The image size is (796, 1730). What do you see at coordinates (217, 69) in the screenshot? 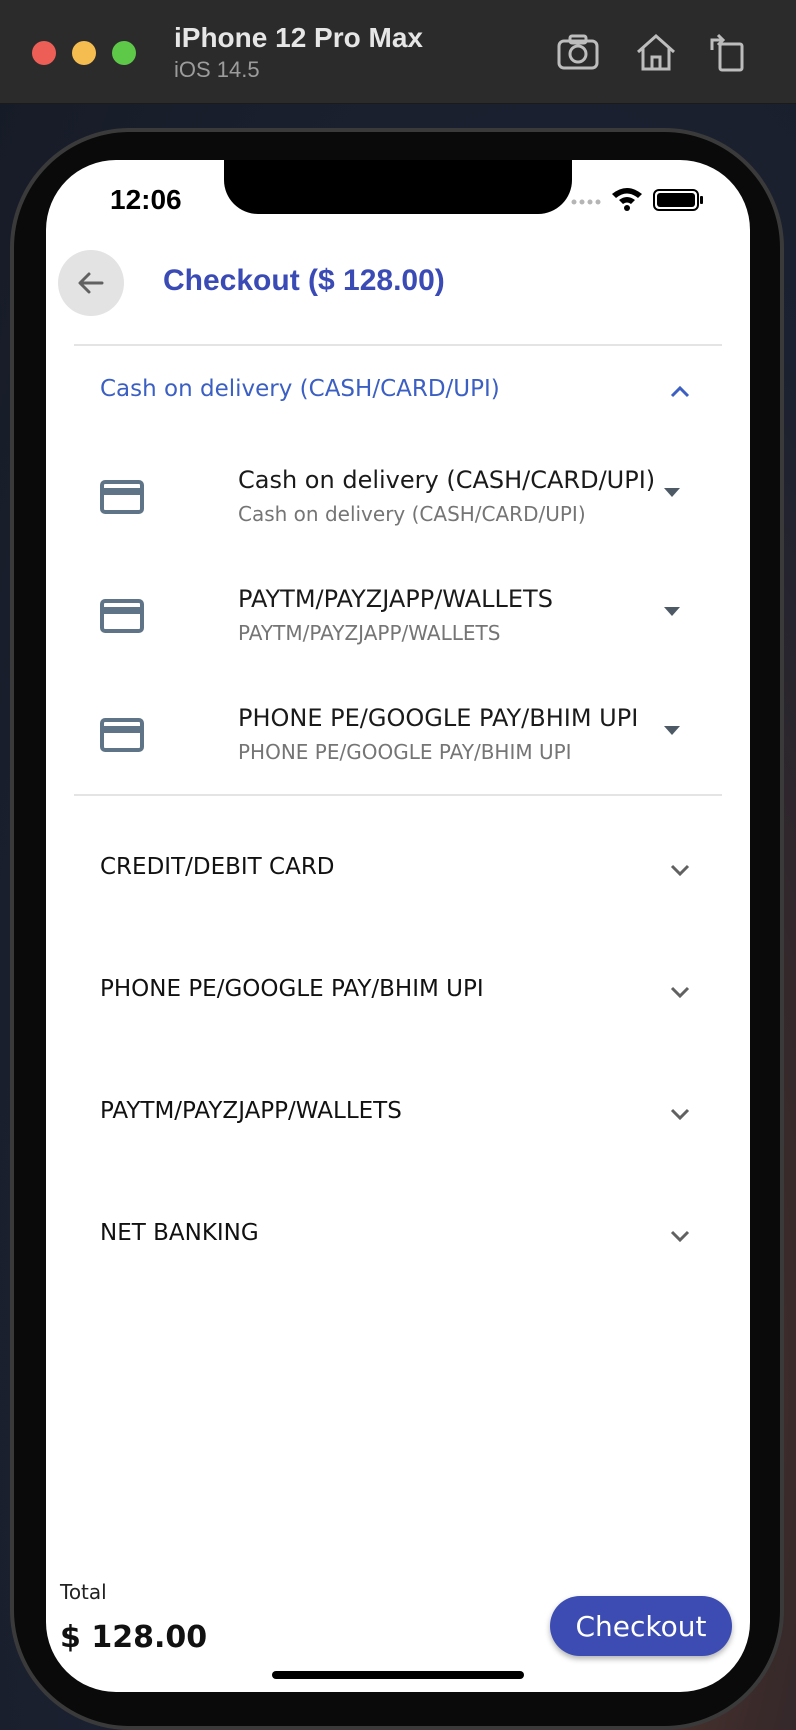
I see `os-version: iOS 14.5` at bounding box center [217, 69].